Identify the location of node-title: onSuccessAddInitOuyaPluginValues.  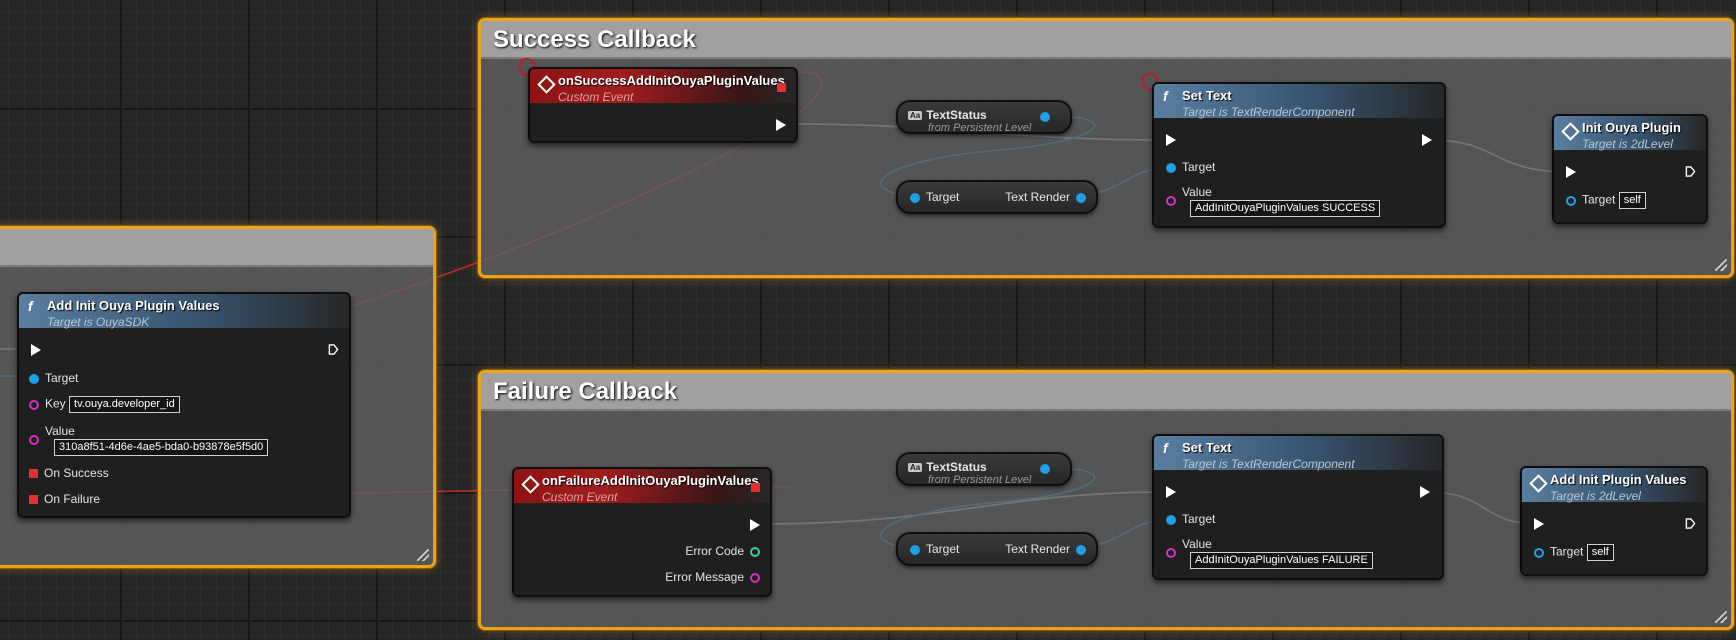
(671, 80).